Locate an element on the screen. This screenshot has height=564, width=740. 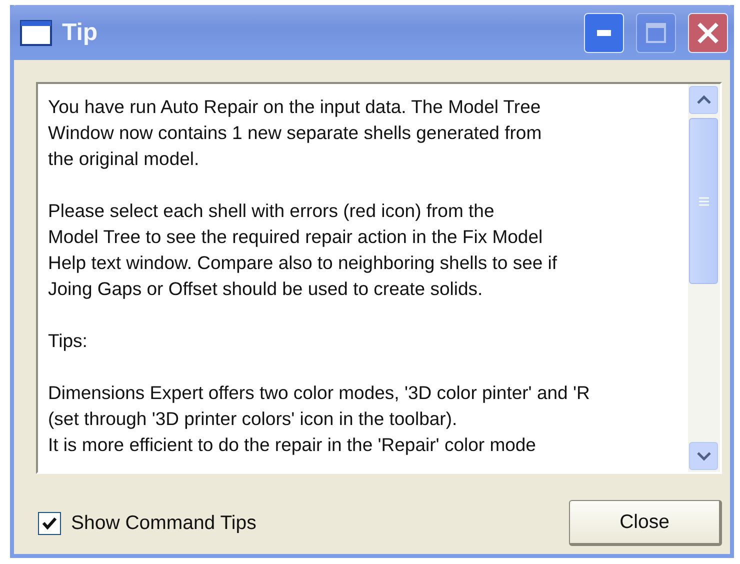
tip-text-line: Help text window. Compare also to neighboring shells to see if is located at coordinates (303, 263).